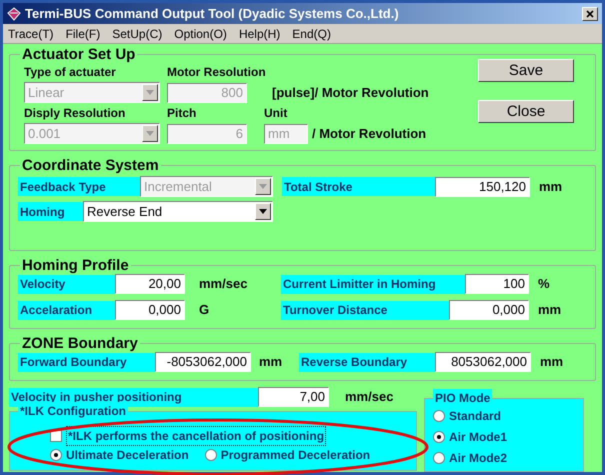  I want to click on unit-label: %, so click(544, 284).